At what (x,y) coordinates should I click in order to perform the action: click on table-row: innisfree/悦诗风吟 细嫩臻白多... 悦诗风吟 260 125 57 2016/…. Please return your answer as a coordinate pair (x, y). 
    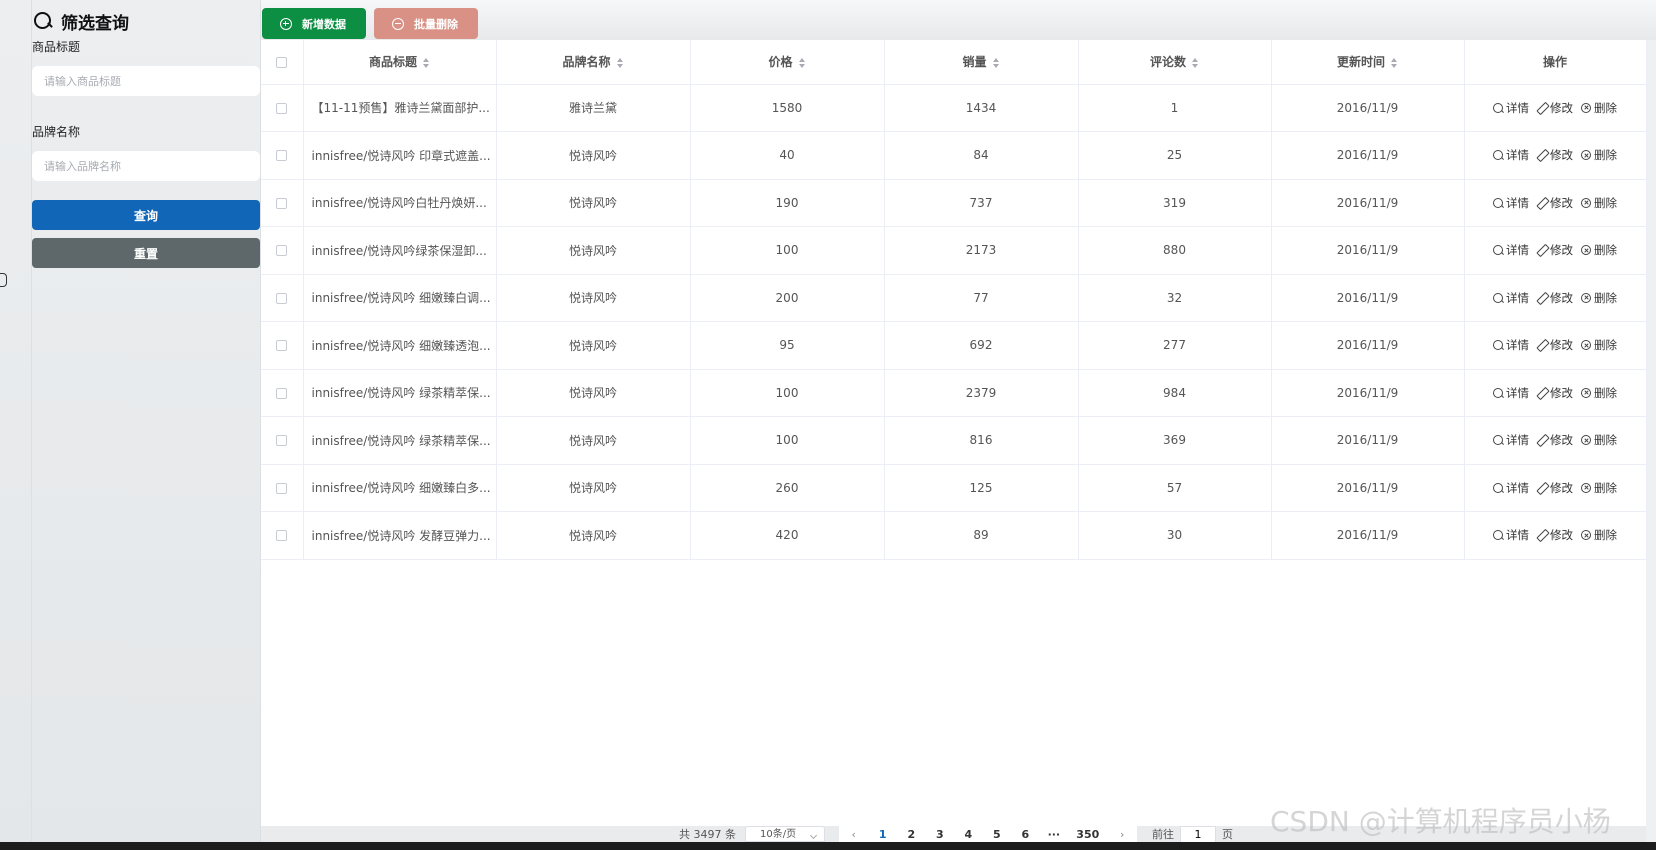
    Looking at the image, I should click on (954, 488).